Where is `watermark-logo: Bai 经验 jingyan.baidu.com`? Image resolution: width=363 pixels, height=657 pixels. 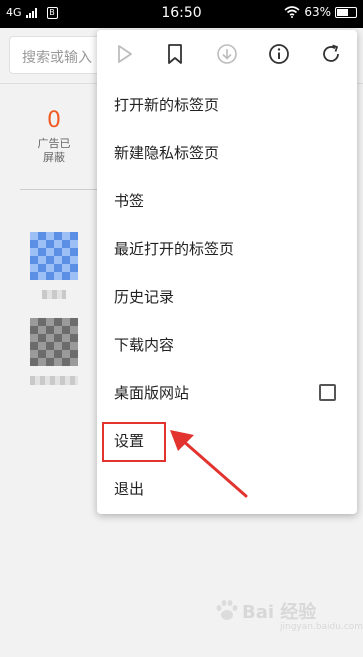 watermark-logo: Bai 经验 jingyan.baidu.com is located at coordinates (288, 615).